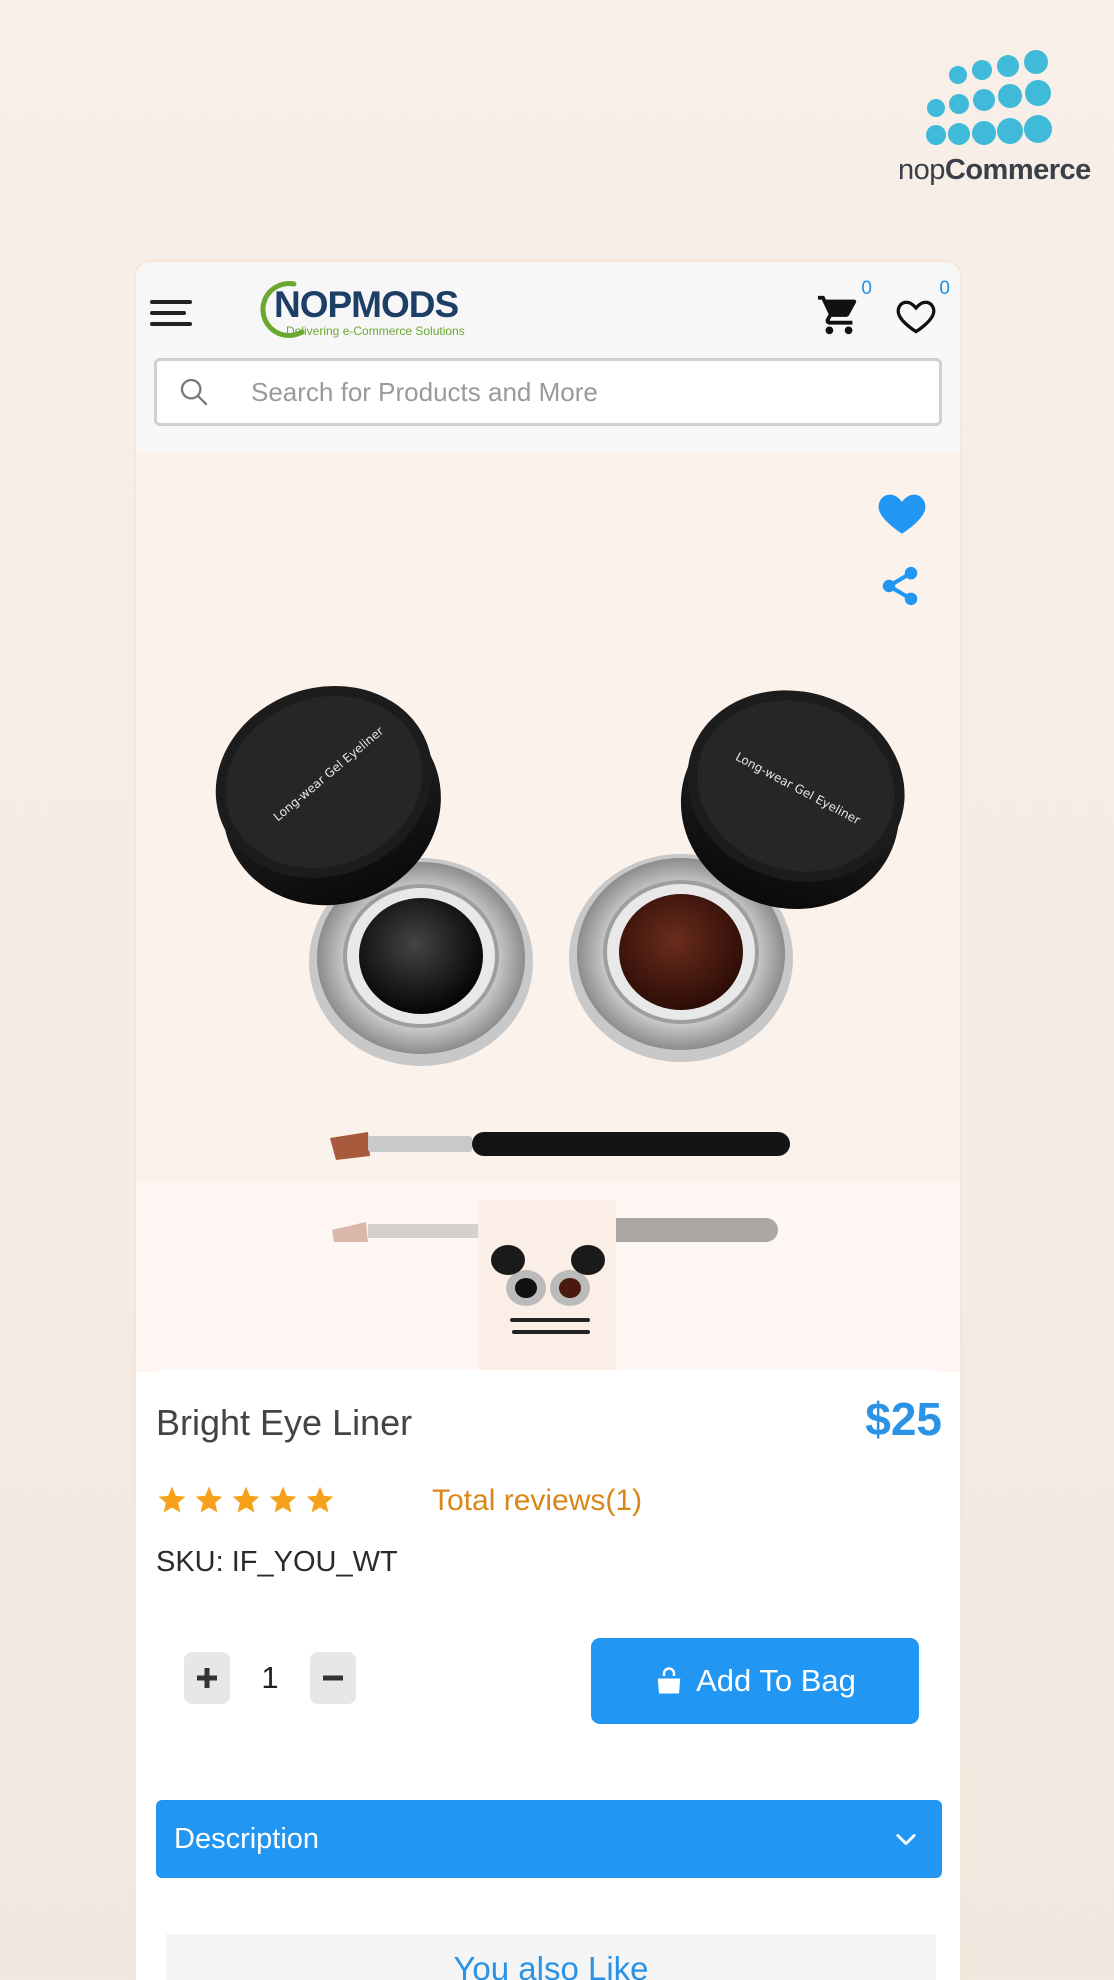 Image resolution: width=1114 pixels, height=1980 pixels. I want to click on related-products-heading: You also Like, so click(551, 1957).